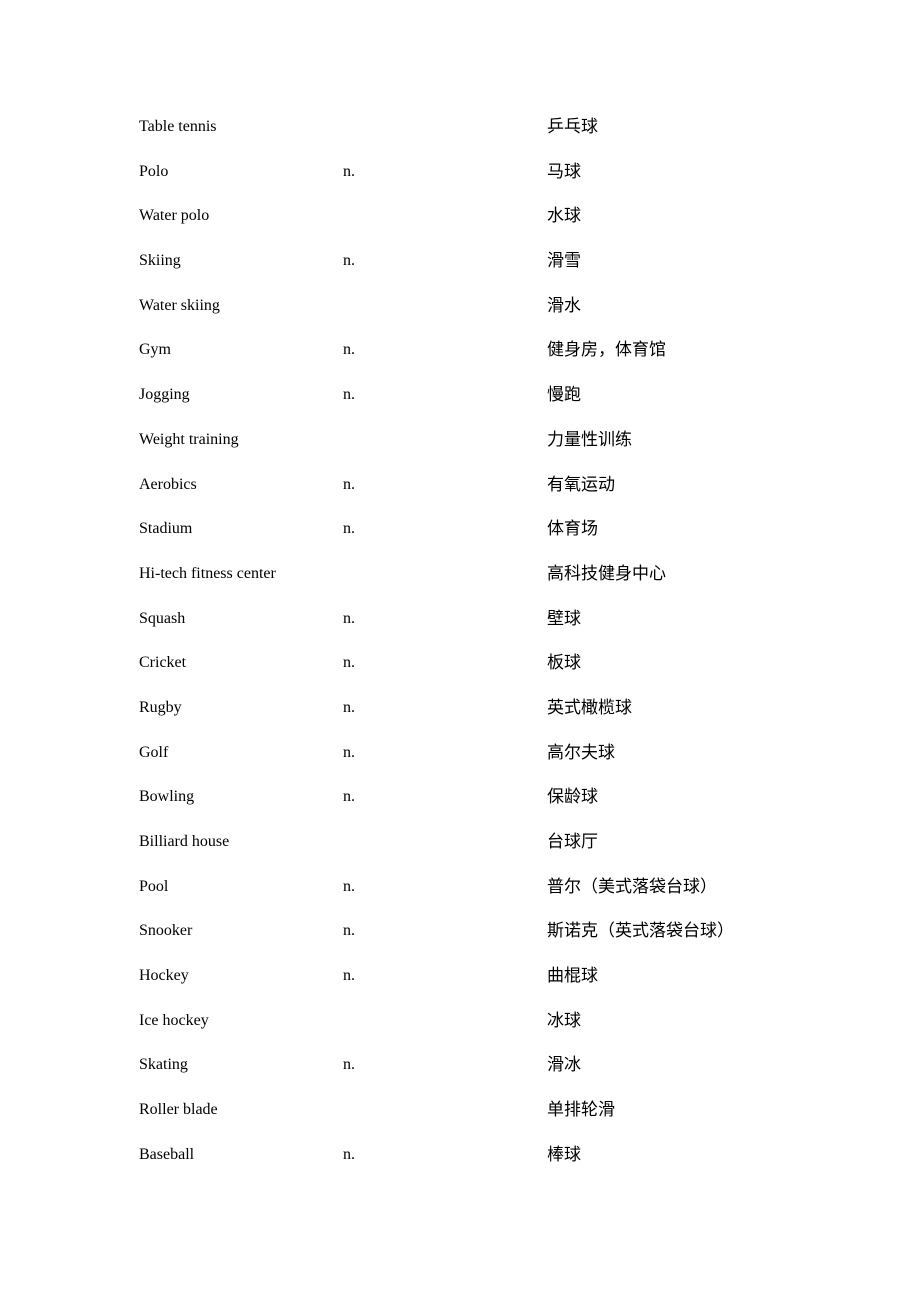 The image size is (920, 1302). Describe the element at coordinates (164, 976) in the screenshot. I see `english-term: Hockey` at that location.